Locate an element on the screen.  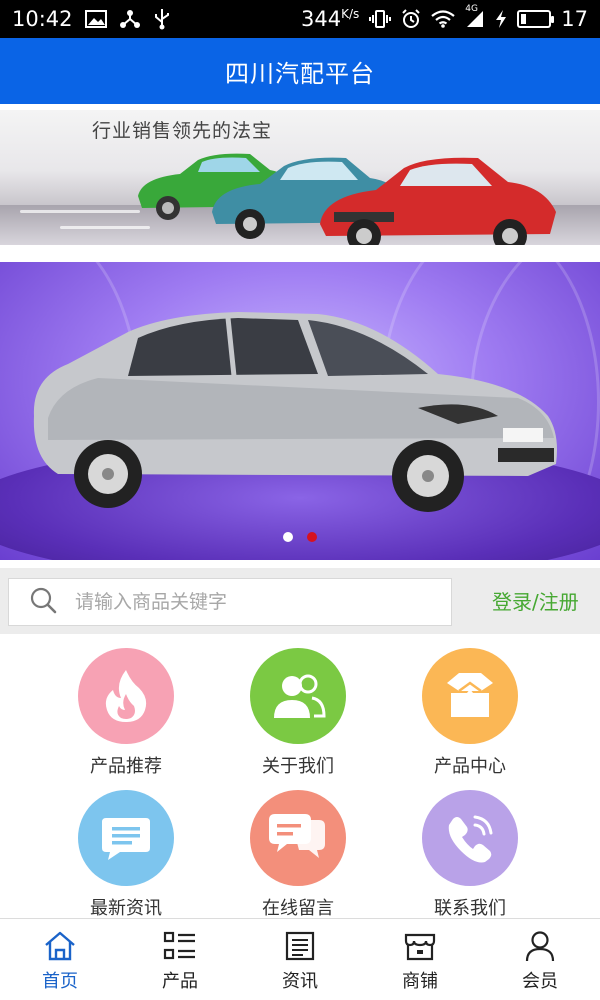
carousel-dot is located at coordinates (288, 537).